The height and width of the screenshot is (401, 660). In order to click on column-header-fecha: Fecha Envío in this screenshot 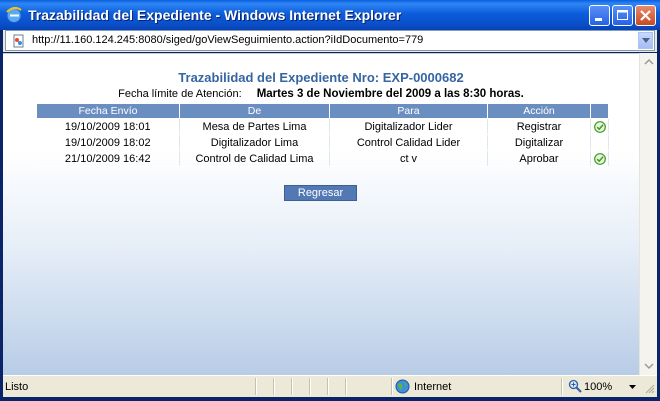, I will do `click(108, 111)`.